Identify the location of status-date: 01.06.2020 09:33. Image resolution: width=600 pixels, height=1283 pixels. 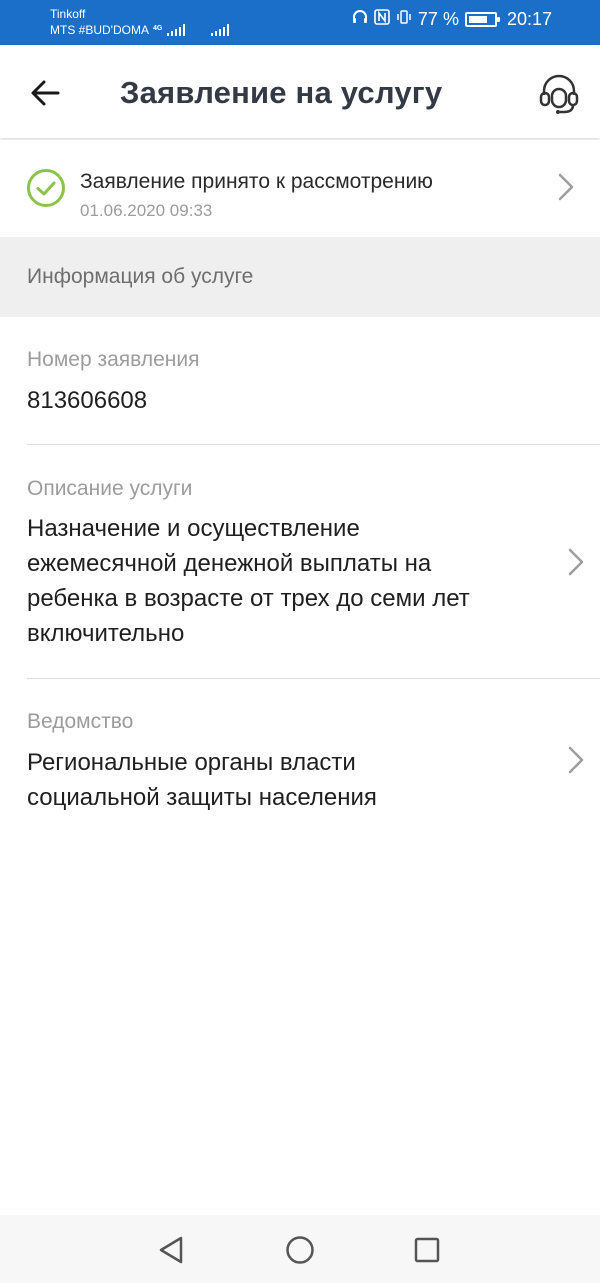
(146, 210).